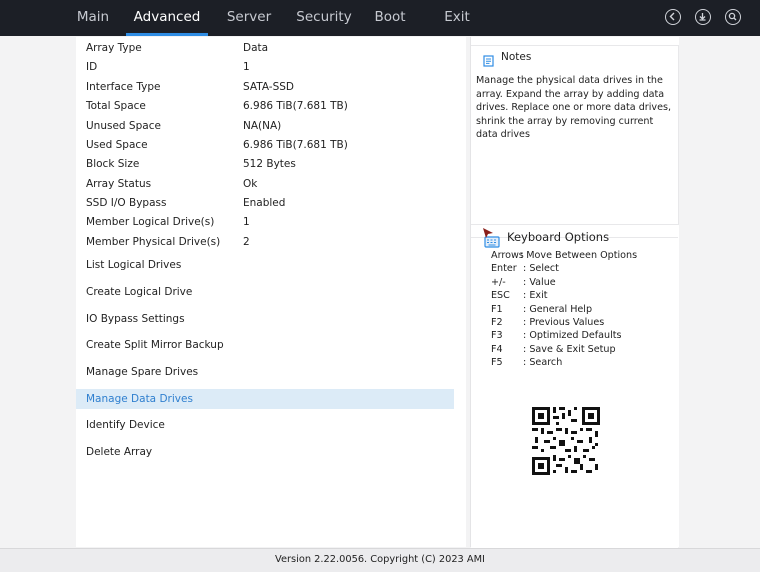 This screenshot has width=760, height=572. Describe the element at coordinates (497, 363) in the screenshot. I see `keyboard-option-key: F5` at that location.